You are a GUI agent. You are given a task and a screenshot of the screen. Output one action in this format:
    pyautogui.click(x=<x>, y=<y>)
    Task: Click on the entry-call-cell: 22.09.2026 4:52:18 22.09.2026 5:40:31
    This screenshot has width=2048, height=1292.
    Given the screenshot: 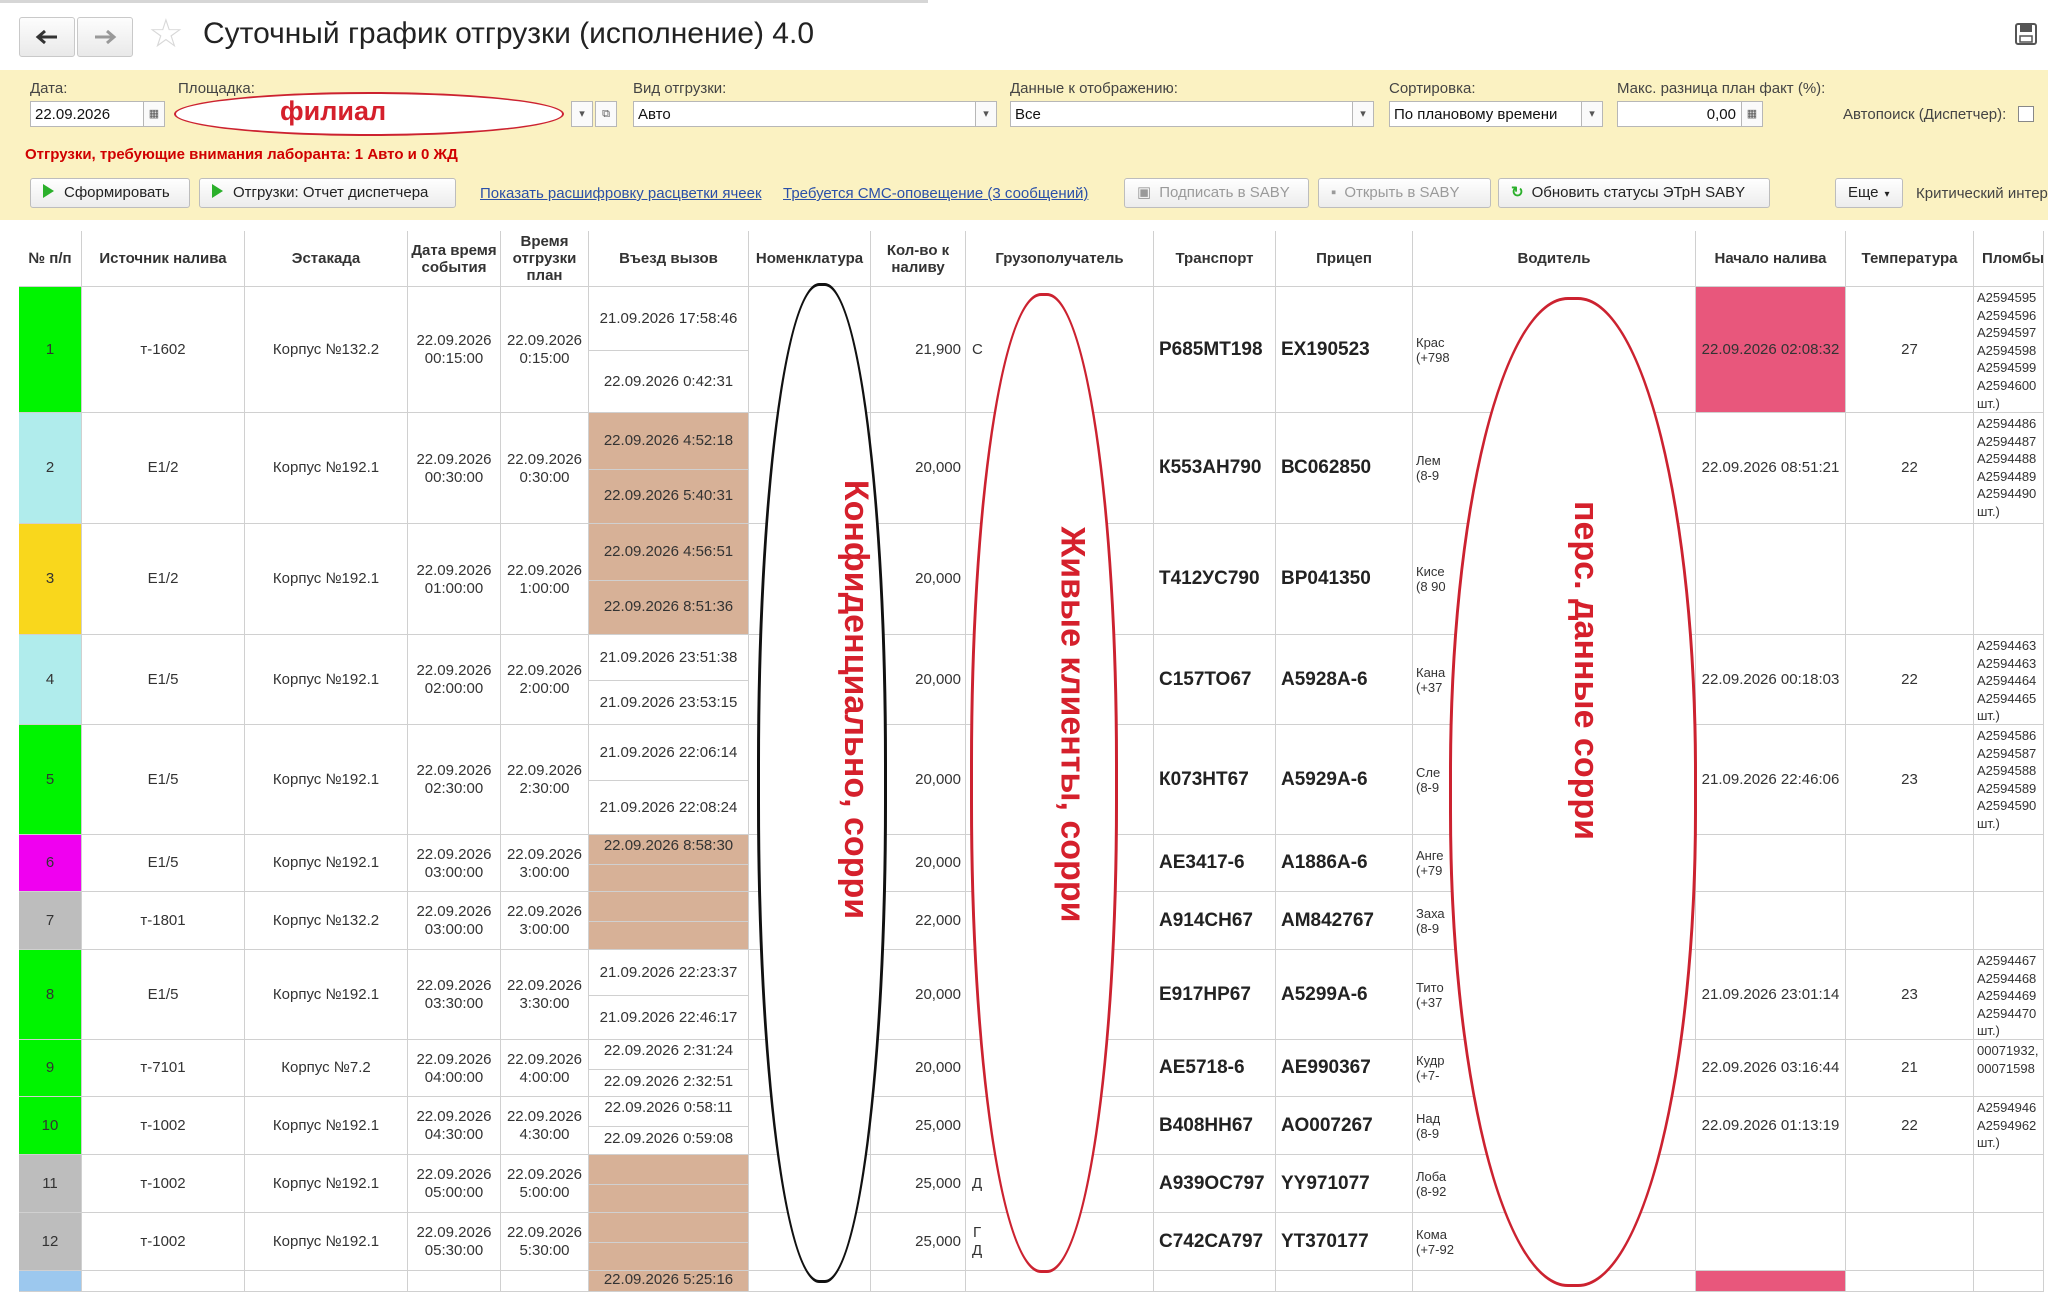 What is the action you would take?
    pyautogui.click(x=669, y=468)
    